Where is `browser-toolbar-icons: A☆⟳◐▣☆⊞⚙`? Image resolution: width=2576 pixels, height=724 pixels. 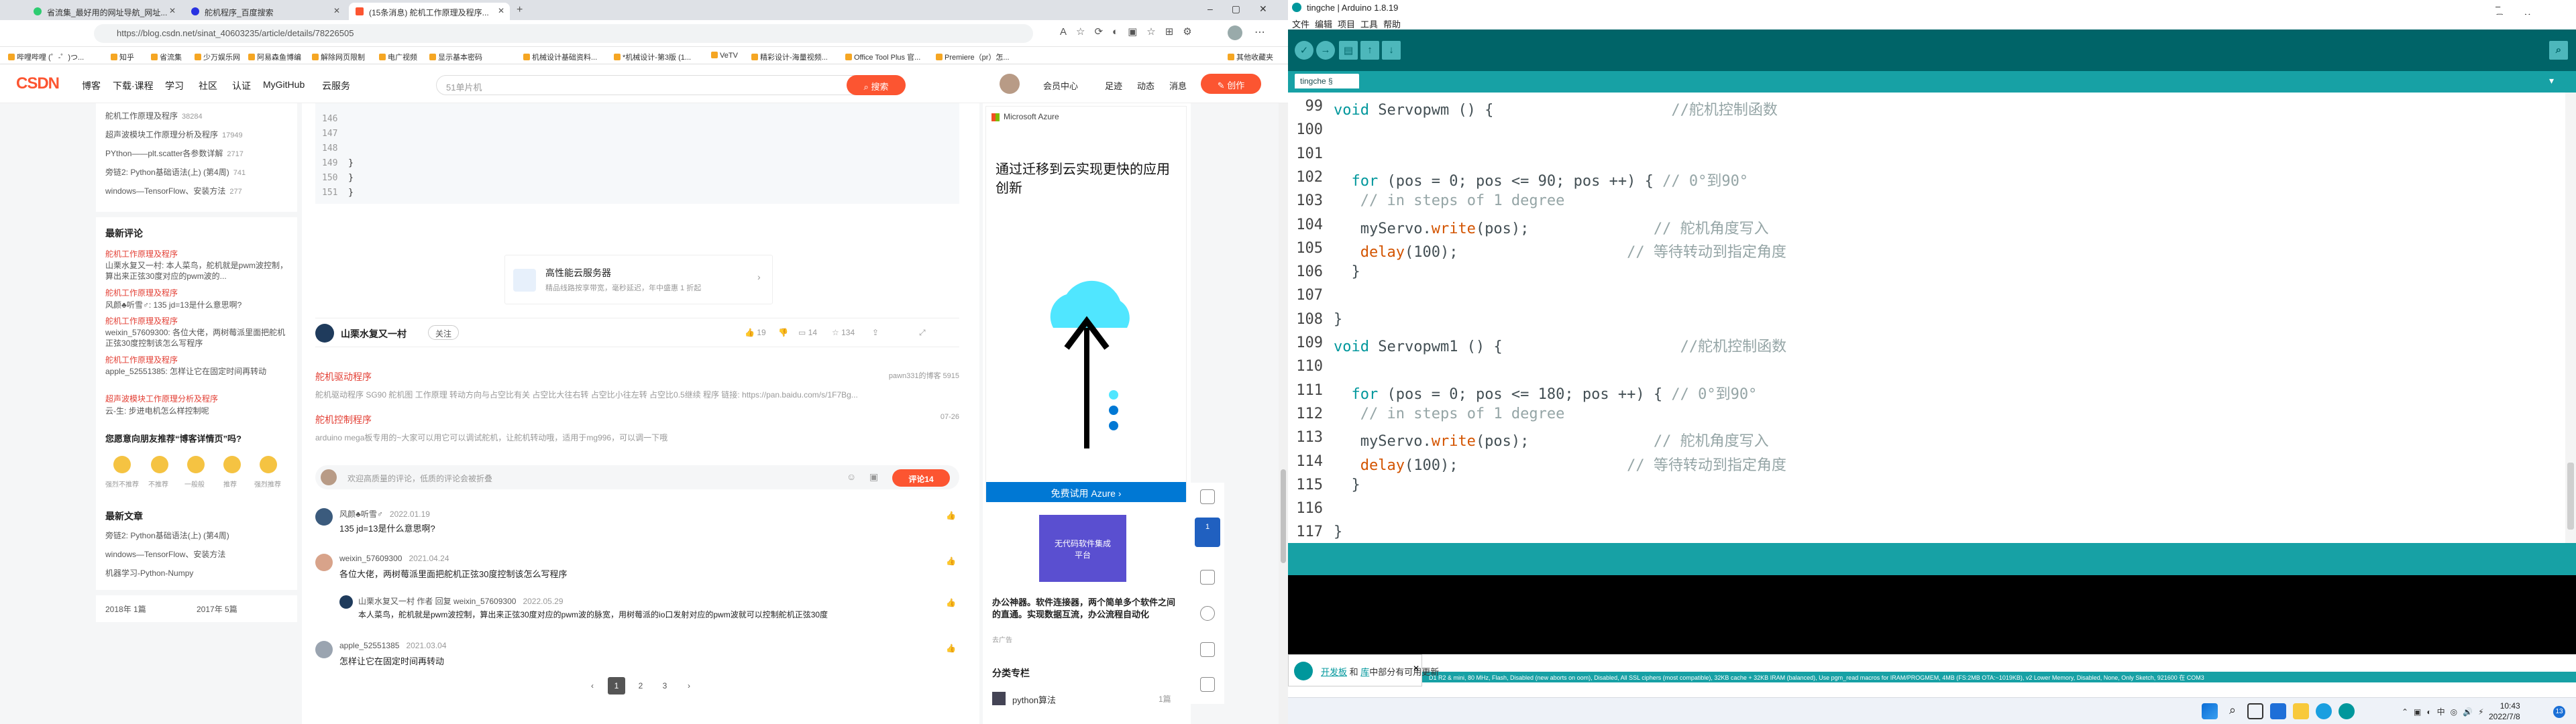 browser-toolbar-icons: A☆⟳◐▣☆⊞⚙ is located at coordinates (1130, 32).